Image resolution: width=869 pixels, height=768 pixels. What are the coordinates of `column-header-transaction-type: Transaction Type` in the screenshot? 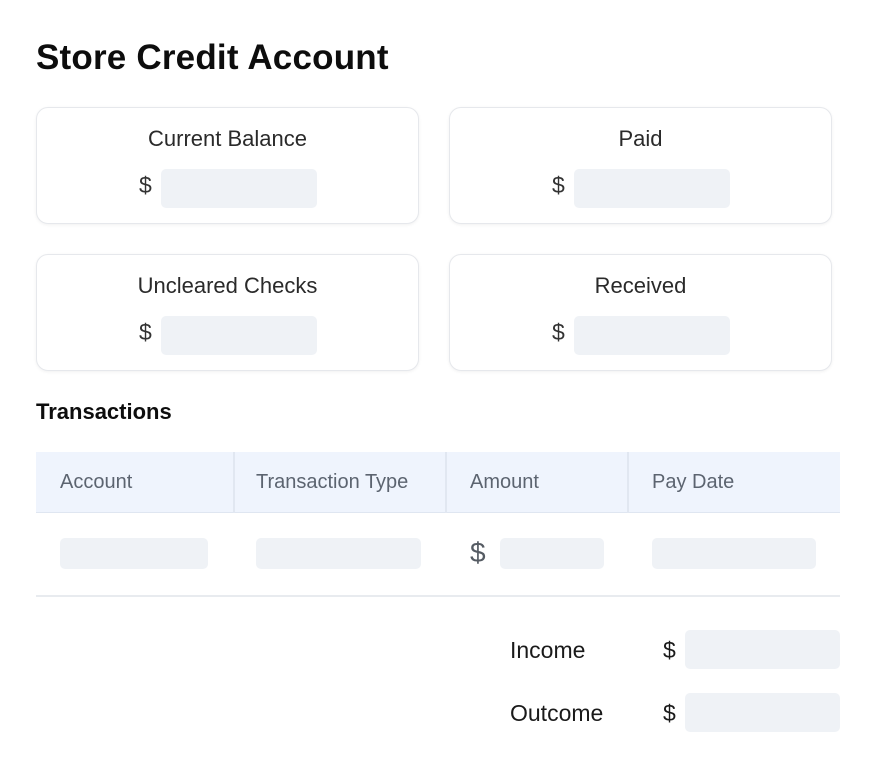 It's located at (332, 482).